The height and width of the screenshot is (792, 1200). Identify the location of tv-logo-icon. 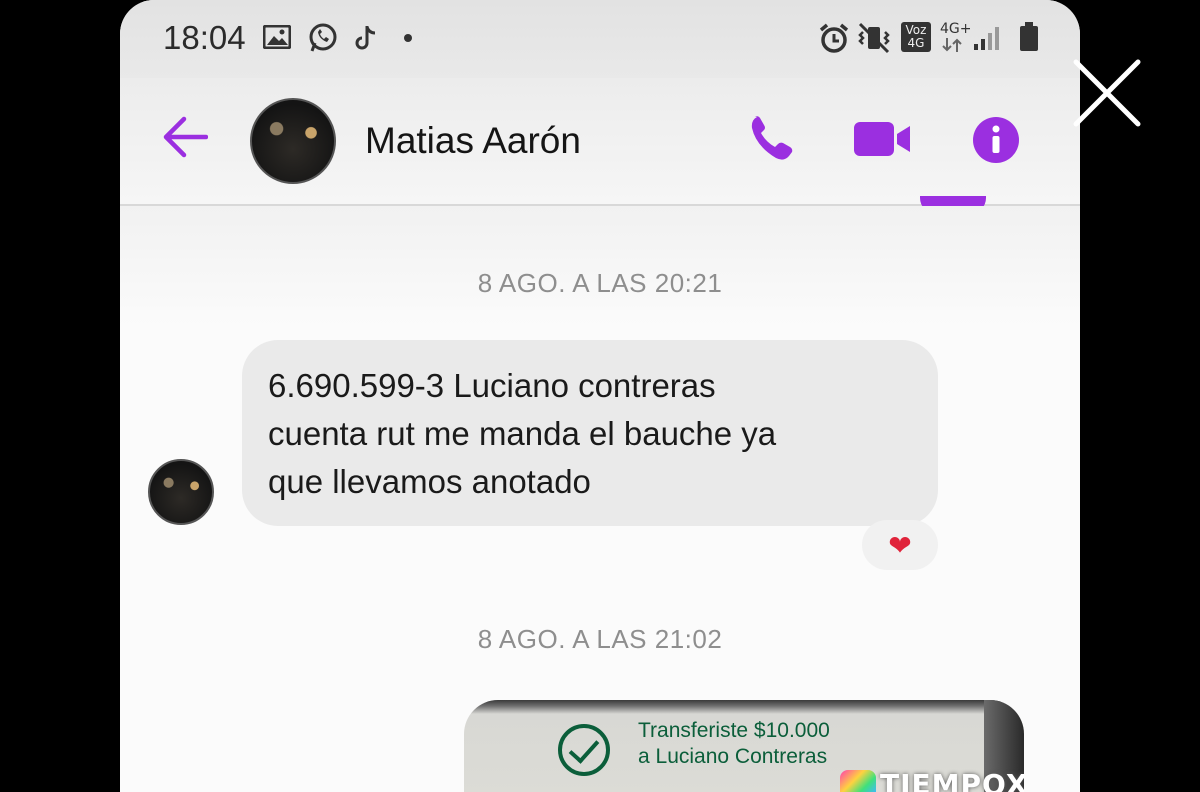
(858, 781).